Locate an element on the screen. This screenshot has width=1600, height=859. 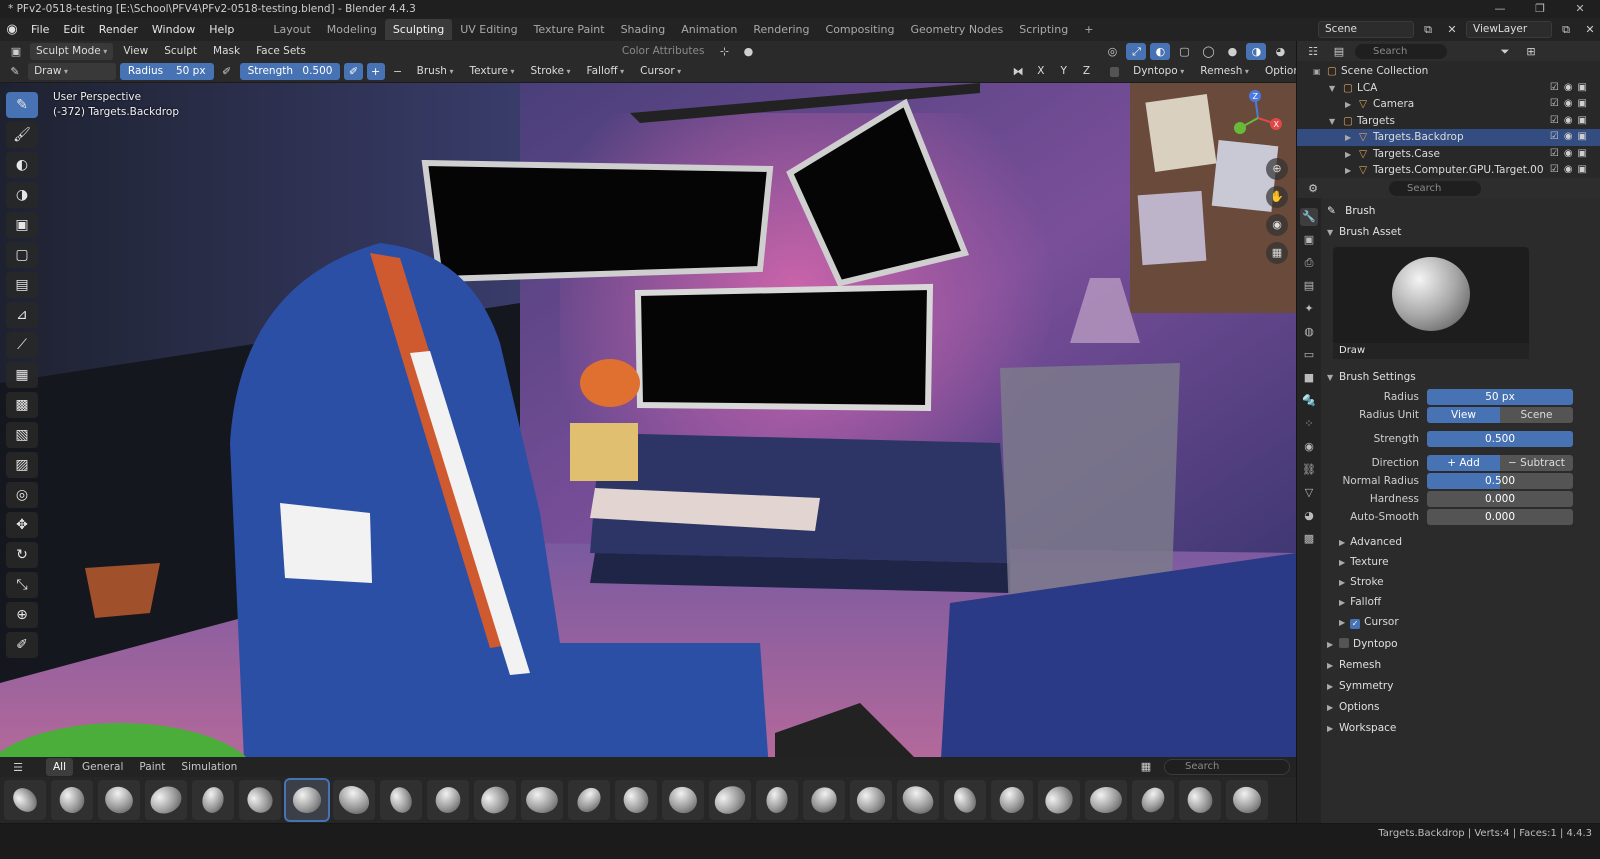
cloth-filter-tool-icon: ▩ is located at coordinates (22, 405).